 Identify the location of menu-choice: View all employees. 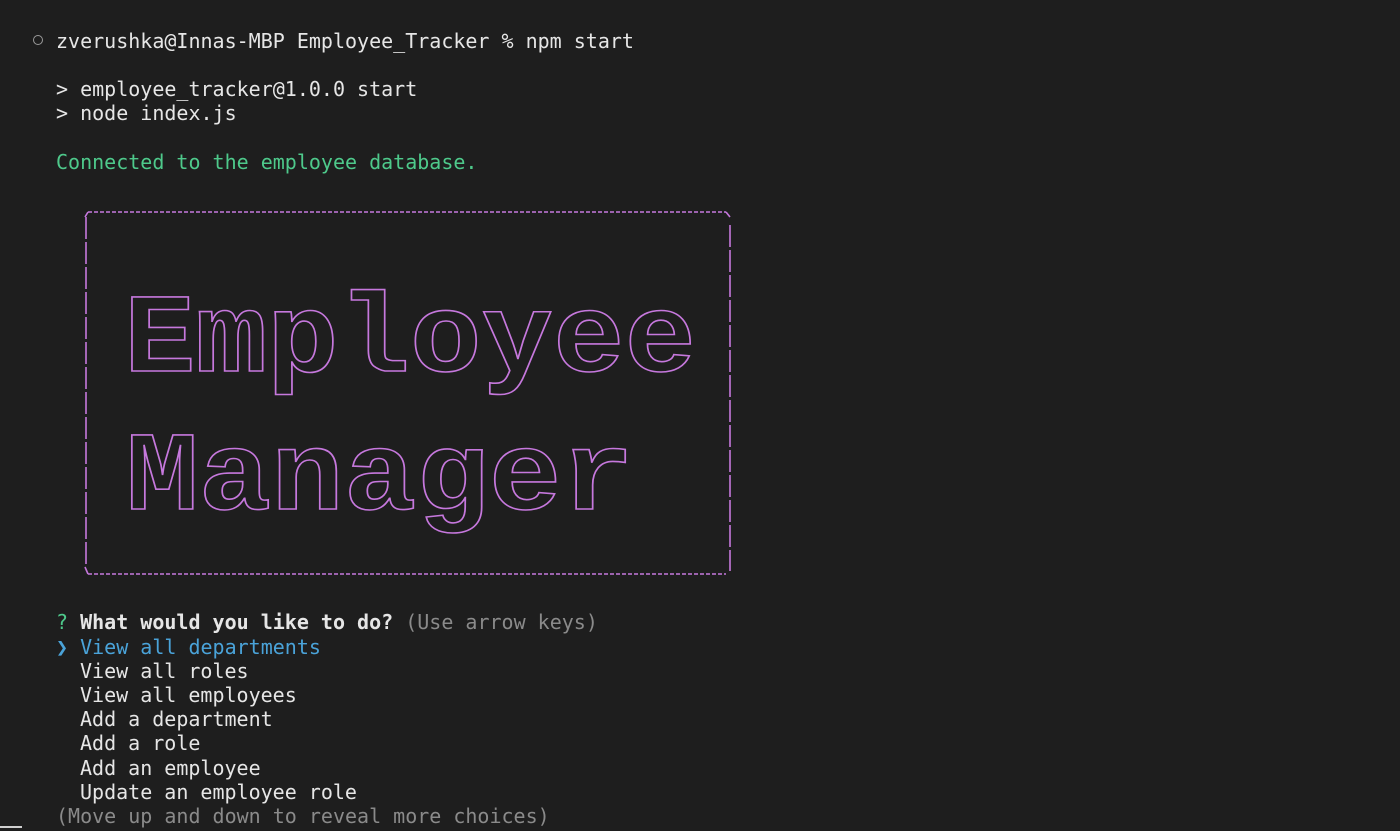
(188, 695).